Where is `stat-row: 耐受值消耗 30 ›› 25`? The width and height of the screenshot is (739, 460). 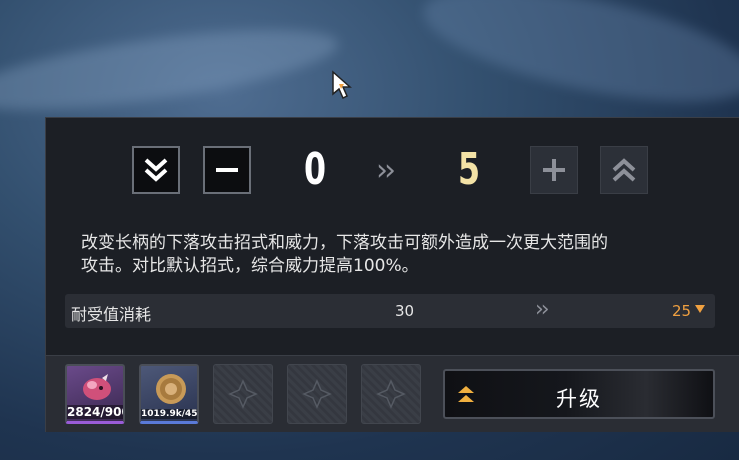
stat-row: 耐受值消耗 30 ›› 25 is located at coordinates (390, 311).